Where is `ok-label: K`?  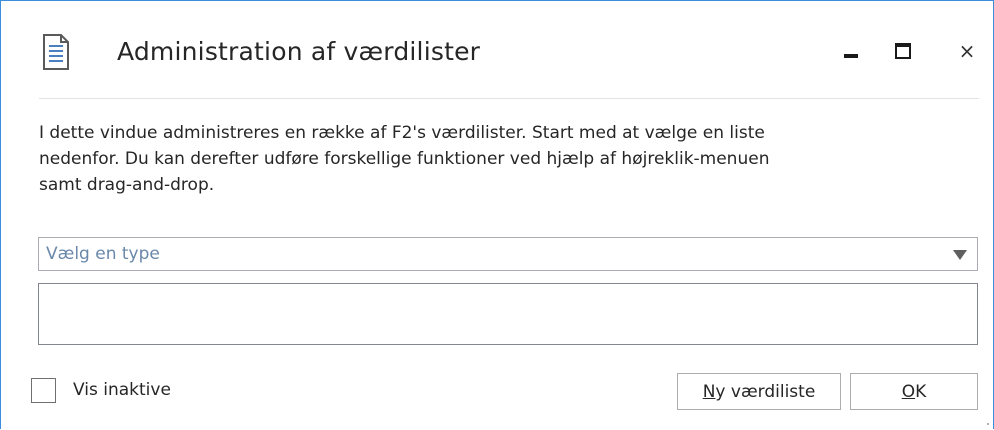
ok-label: K is located at coordinates (921, 391).